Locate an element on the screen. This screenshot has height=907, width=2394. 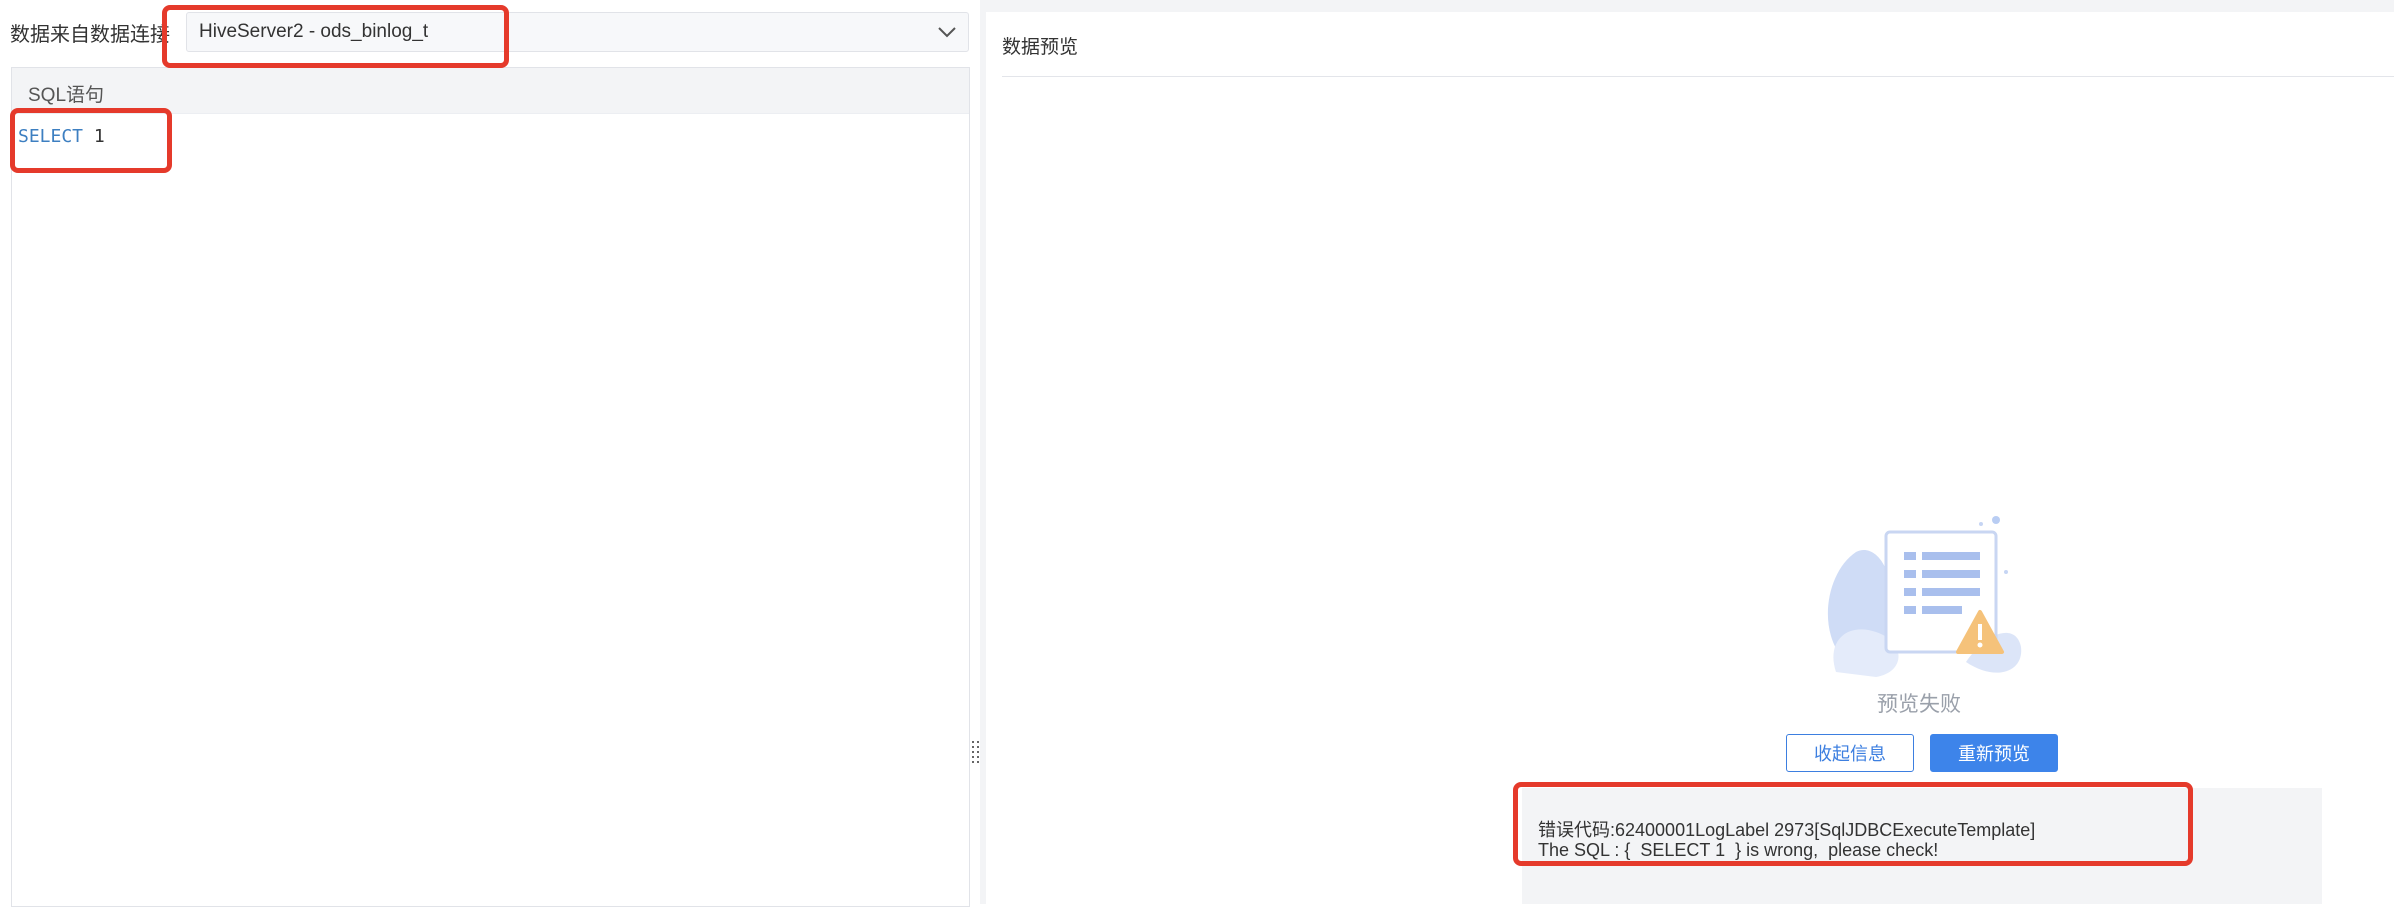
preview-failed-text: 预览失败 is located at coordinates (1919, 704).